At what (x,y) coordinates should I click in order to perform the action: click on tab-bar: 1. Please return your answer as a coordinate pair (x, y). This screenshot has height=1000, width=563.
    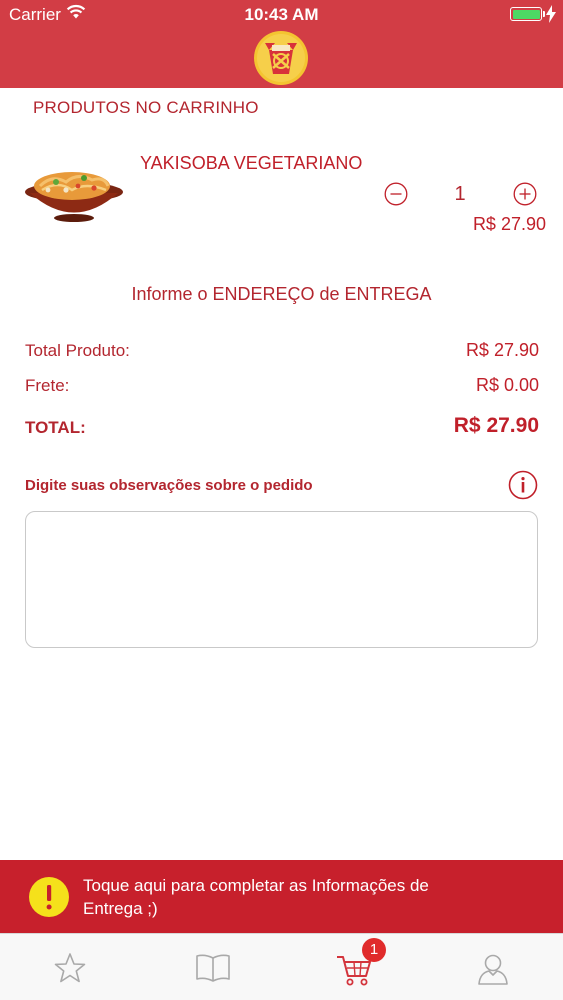
    Looking at the image, I should click on (281, 966).